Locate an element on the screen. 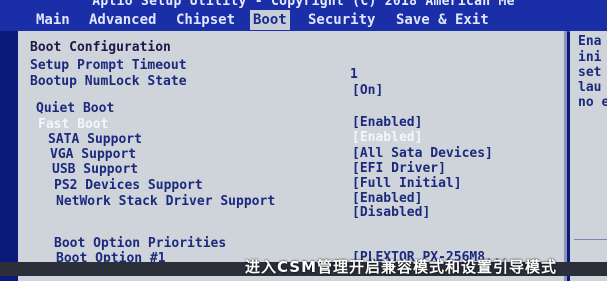  sata-support-value: [All Sata Devices] is located at coordinates (422, 153).